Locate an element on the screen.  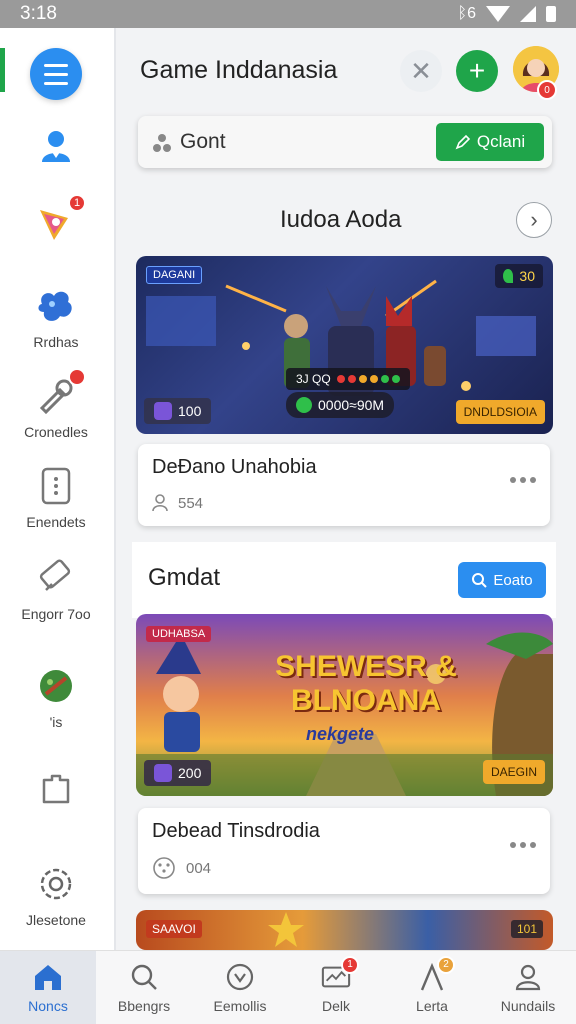
game-card-meta: 004 is located at coordinates (181, 868).